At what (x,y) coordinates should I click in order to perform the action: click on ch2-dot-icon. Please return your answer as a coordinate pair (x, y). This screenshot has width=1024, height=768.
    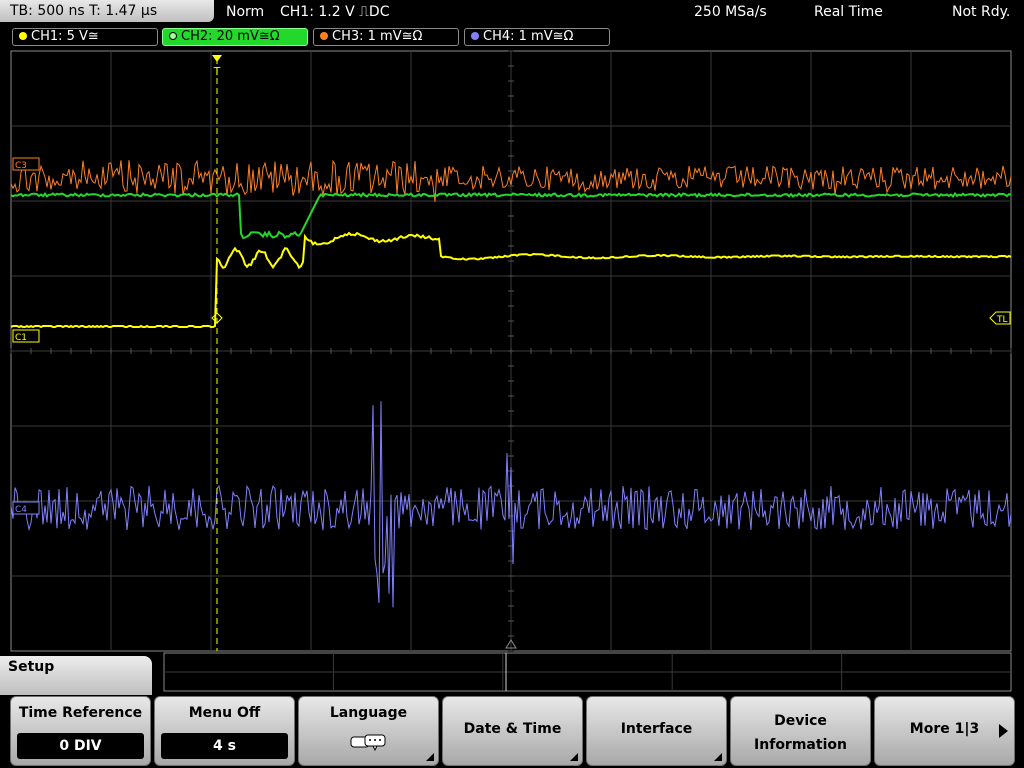
    Looking at the image, I should click on (173, 36).